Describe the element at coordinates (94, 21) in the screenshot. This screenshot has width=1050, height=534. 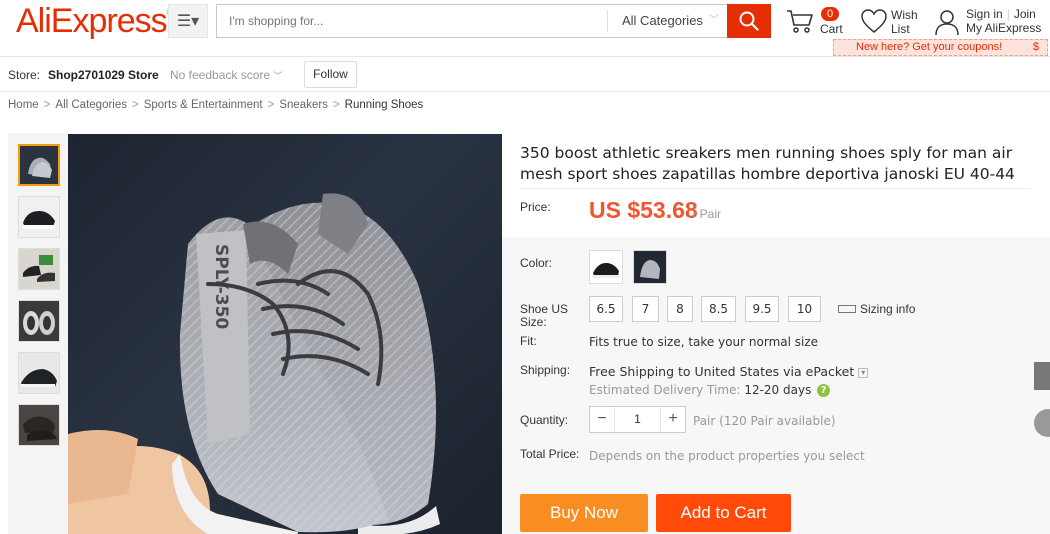
I see `aliexpress-logo: AliExpress®` at that location.